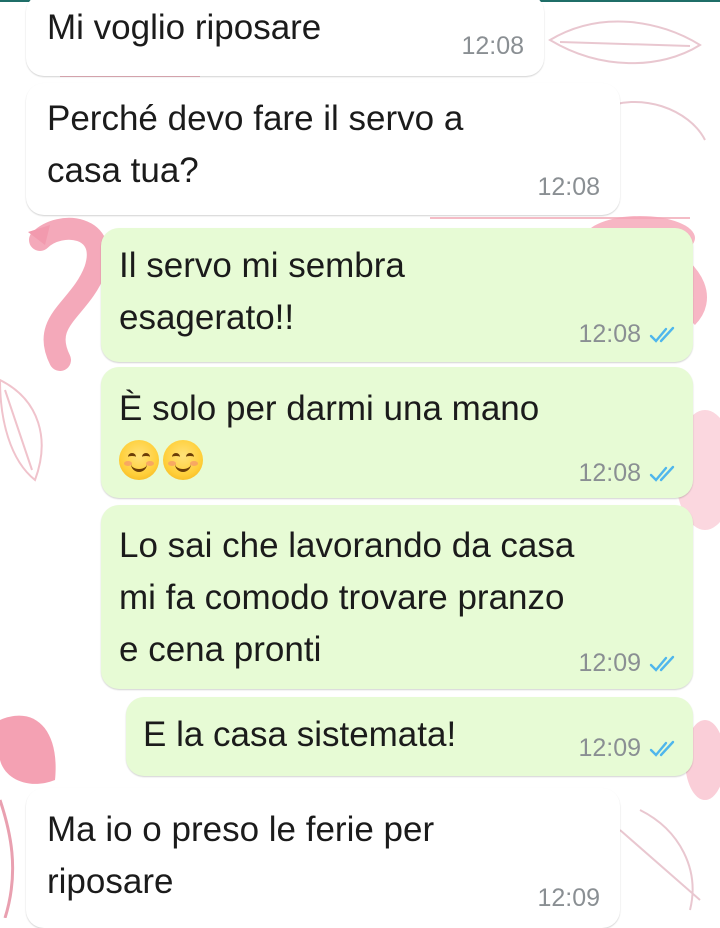 The height and width of the screenshot is (928, 720). I want to click on message-text: Mi voglio riposare, so click(184, 27).